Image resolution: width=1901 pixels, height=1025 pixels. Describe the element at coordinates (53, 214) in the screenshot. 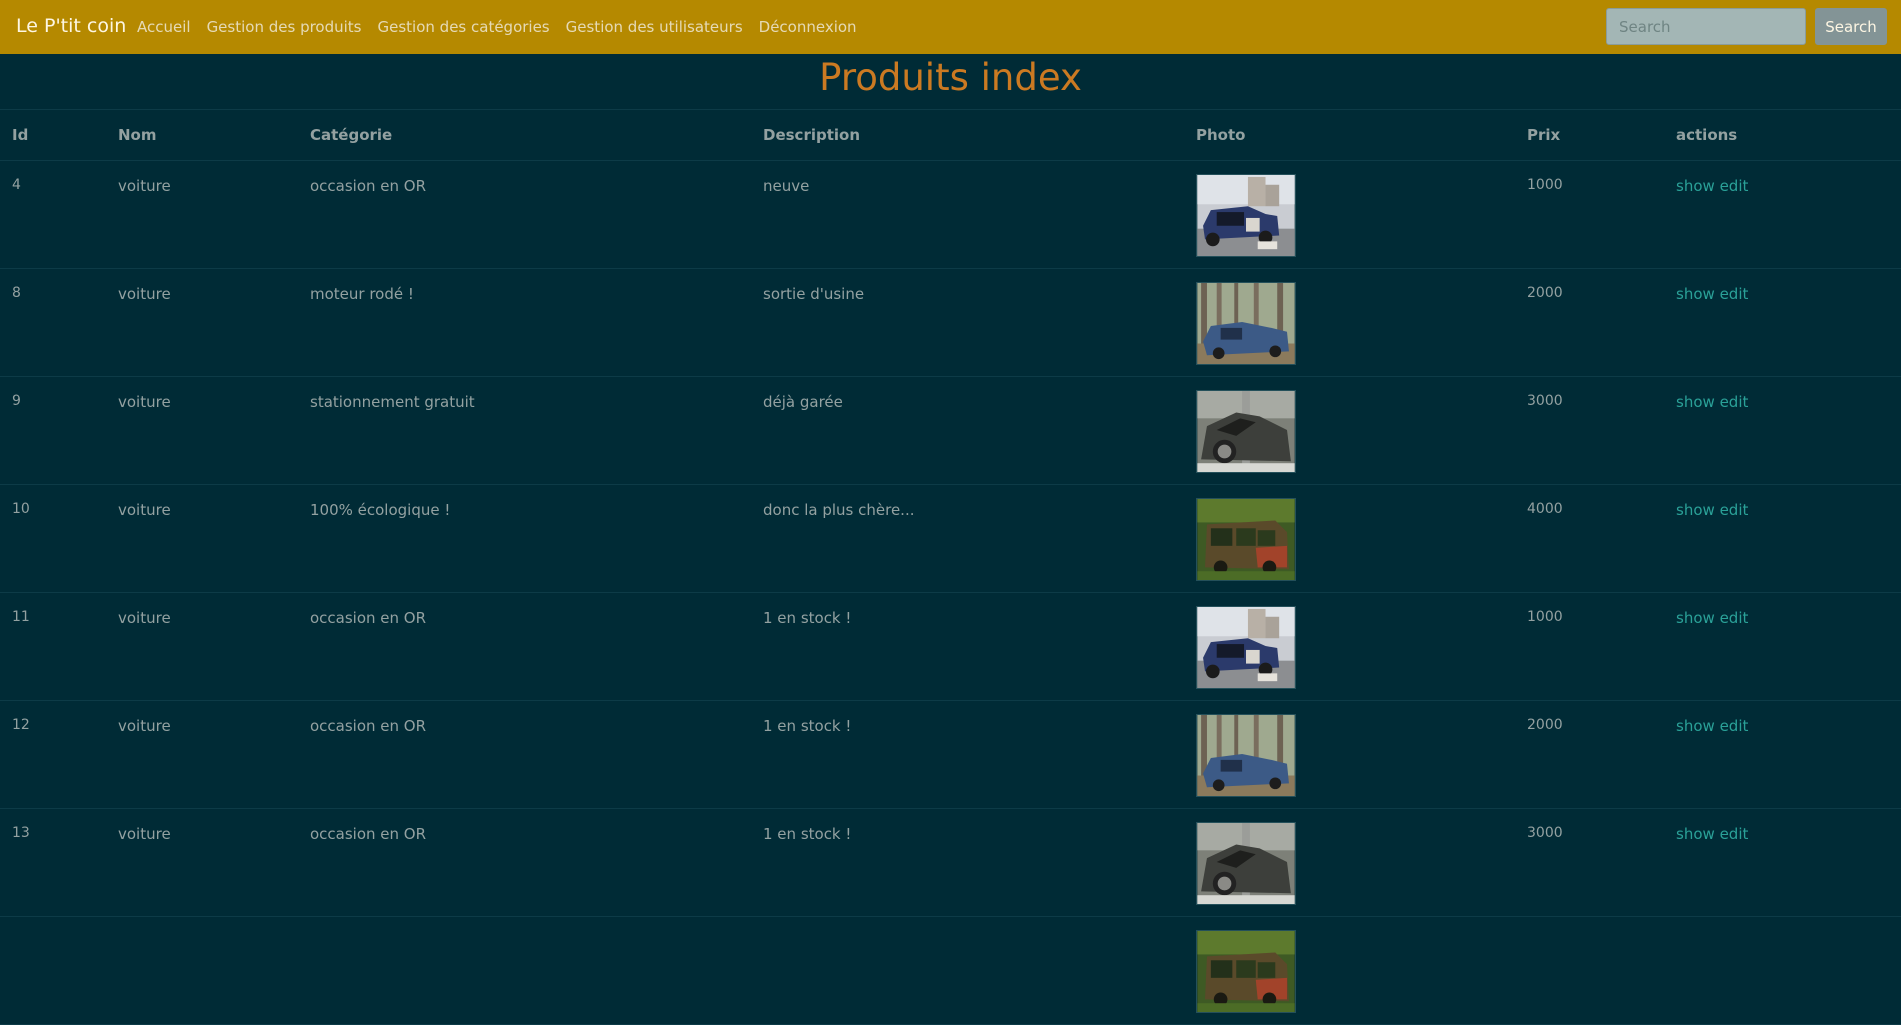

I see `cell-id: 4` at that location.